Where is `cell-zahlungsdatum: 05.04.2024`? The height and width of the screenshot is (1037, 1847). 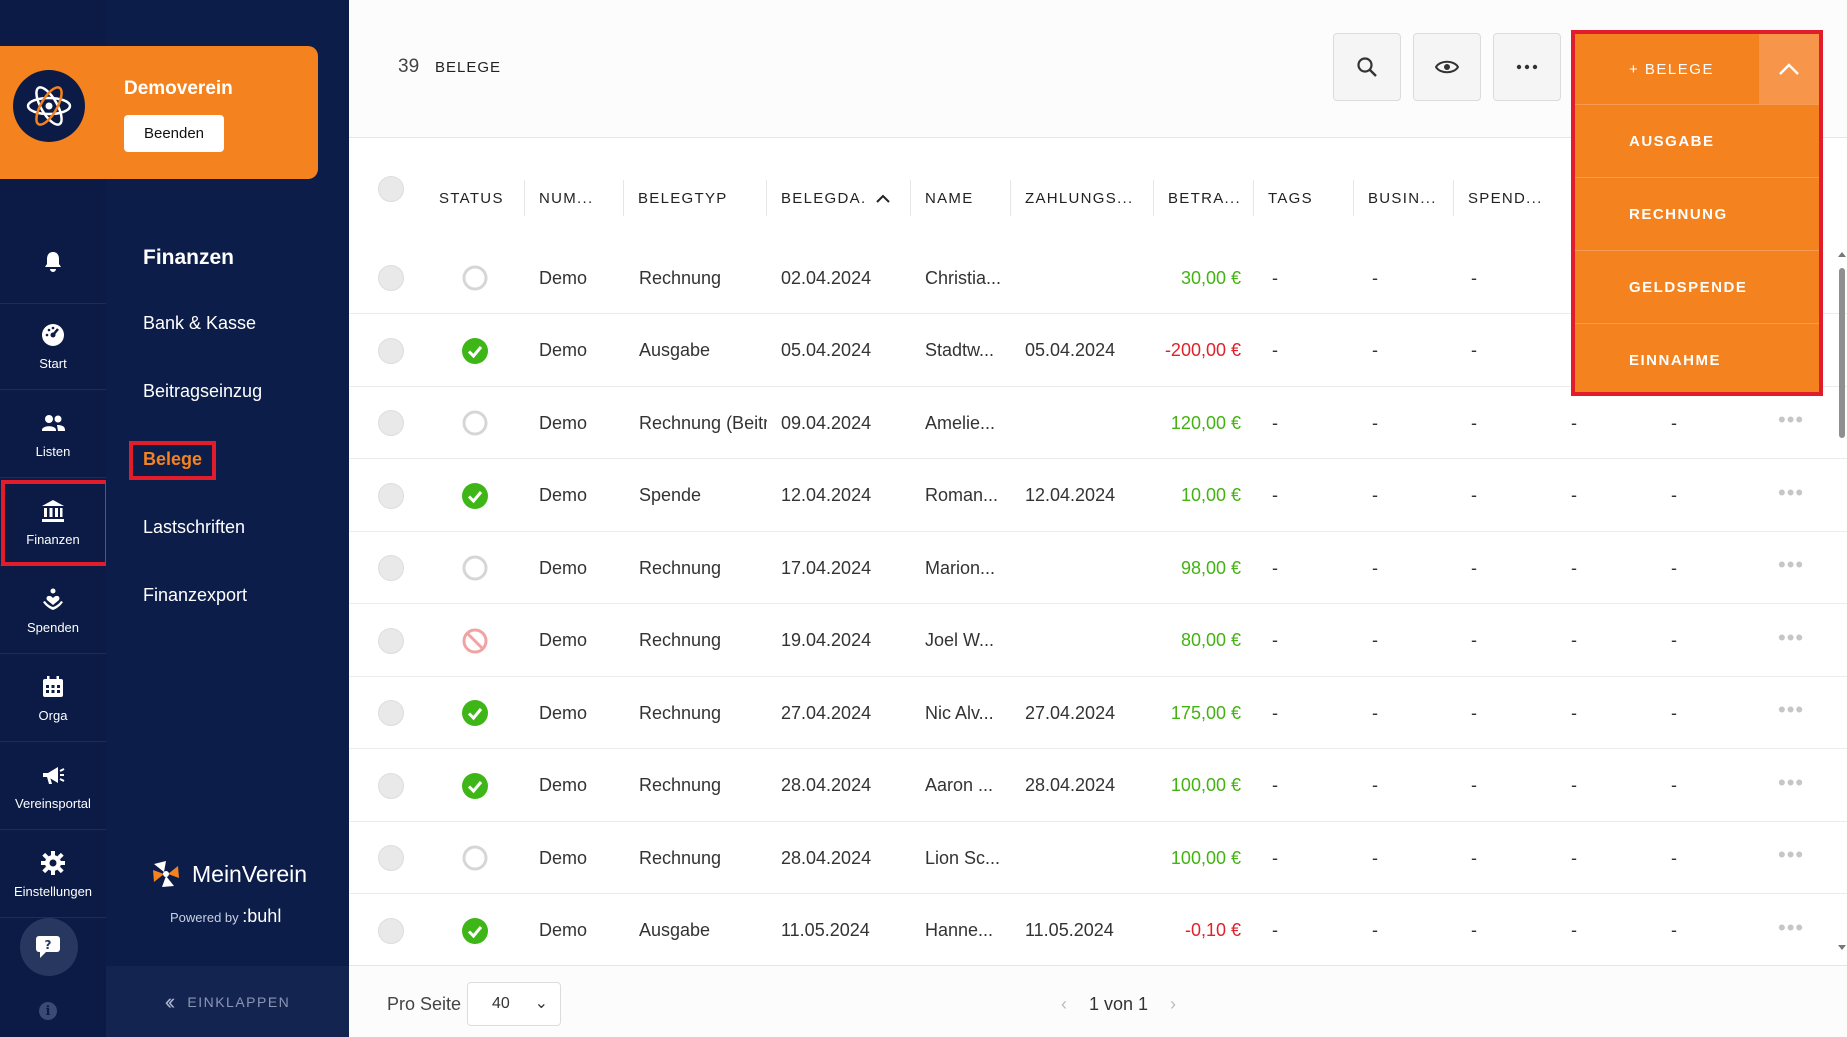
cell-zahlungsdatum: 05.04.2024 is located at coordinates (1070, 350).